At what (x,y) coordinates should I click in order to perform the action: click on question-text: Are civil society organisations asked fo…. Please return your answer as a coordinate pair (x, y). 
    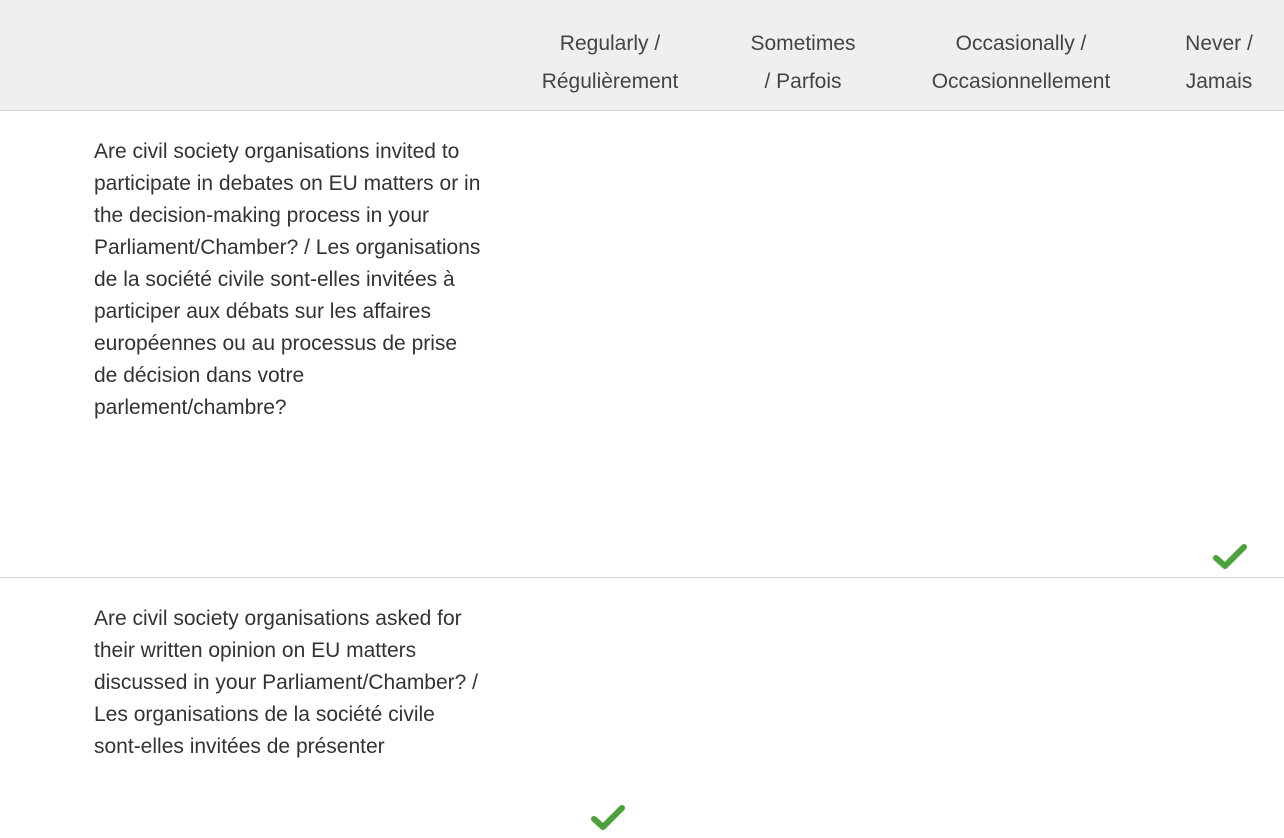
    Looking at the image, I should click on (286, 682).